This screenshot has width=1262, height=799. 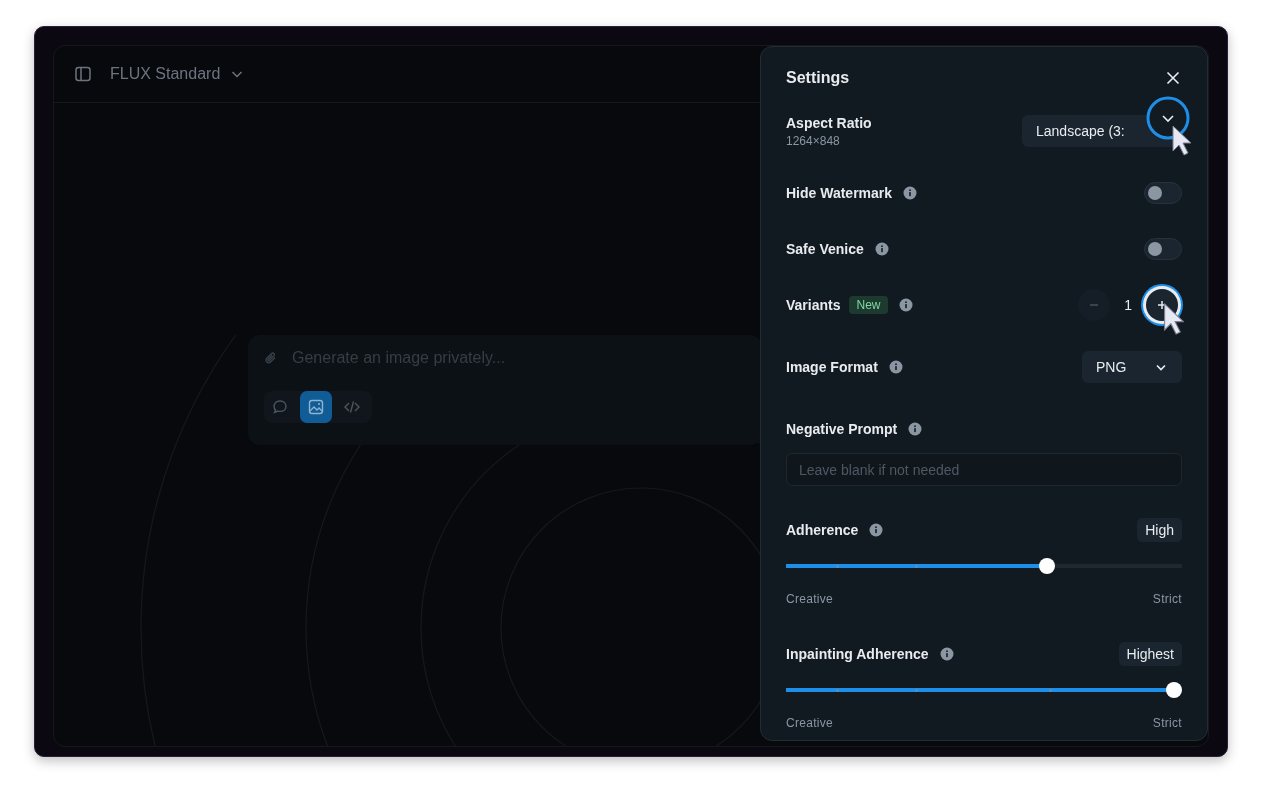 What do you see at coordinates (177, 74) in the screenshot?
I see `model-selector: FLUX Standard` at bounding box center [177, 74].